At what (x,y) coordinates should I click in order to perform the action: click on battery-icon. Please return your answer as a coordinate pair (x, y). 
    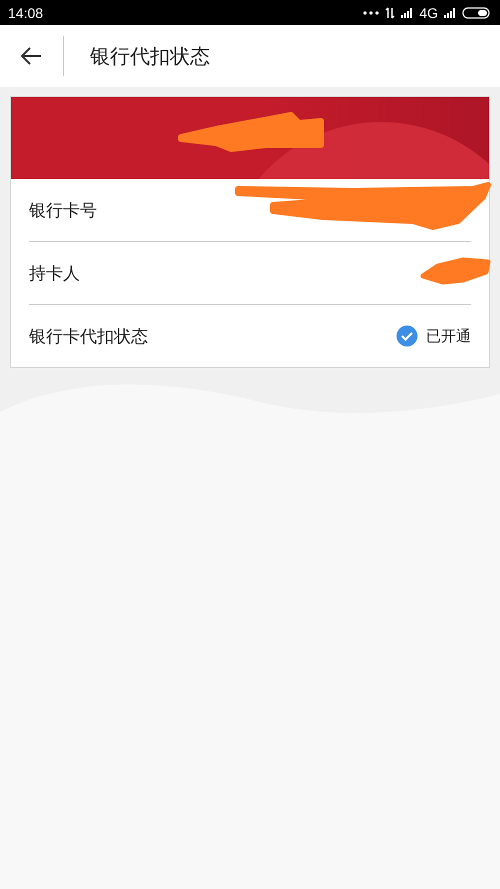
    Looking at the image, I should click on (477, 12).